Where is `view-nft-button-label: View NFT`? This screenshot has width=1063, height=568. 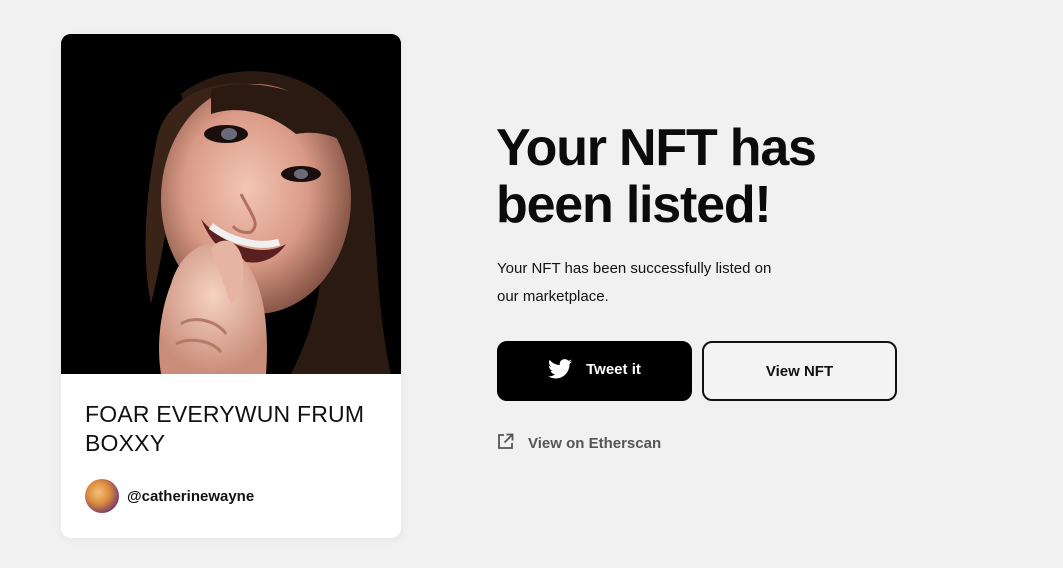
view-nft-button-label: View NFT is located at coordinates (799, 371).